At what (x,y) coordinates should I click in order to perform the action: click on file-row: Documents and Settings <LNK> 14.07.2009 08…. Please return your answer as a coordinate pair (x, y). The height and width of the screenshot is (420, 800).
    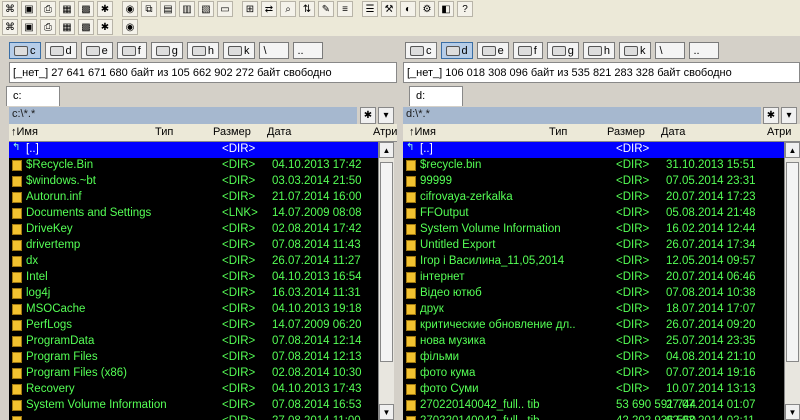
    Looking at the image, I should click on (193, 214).